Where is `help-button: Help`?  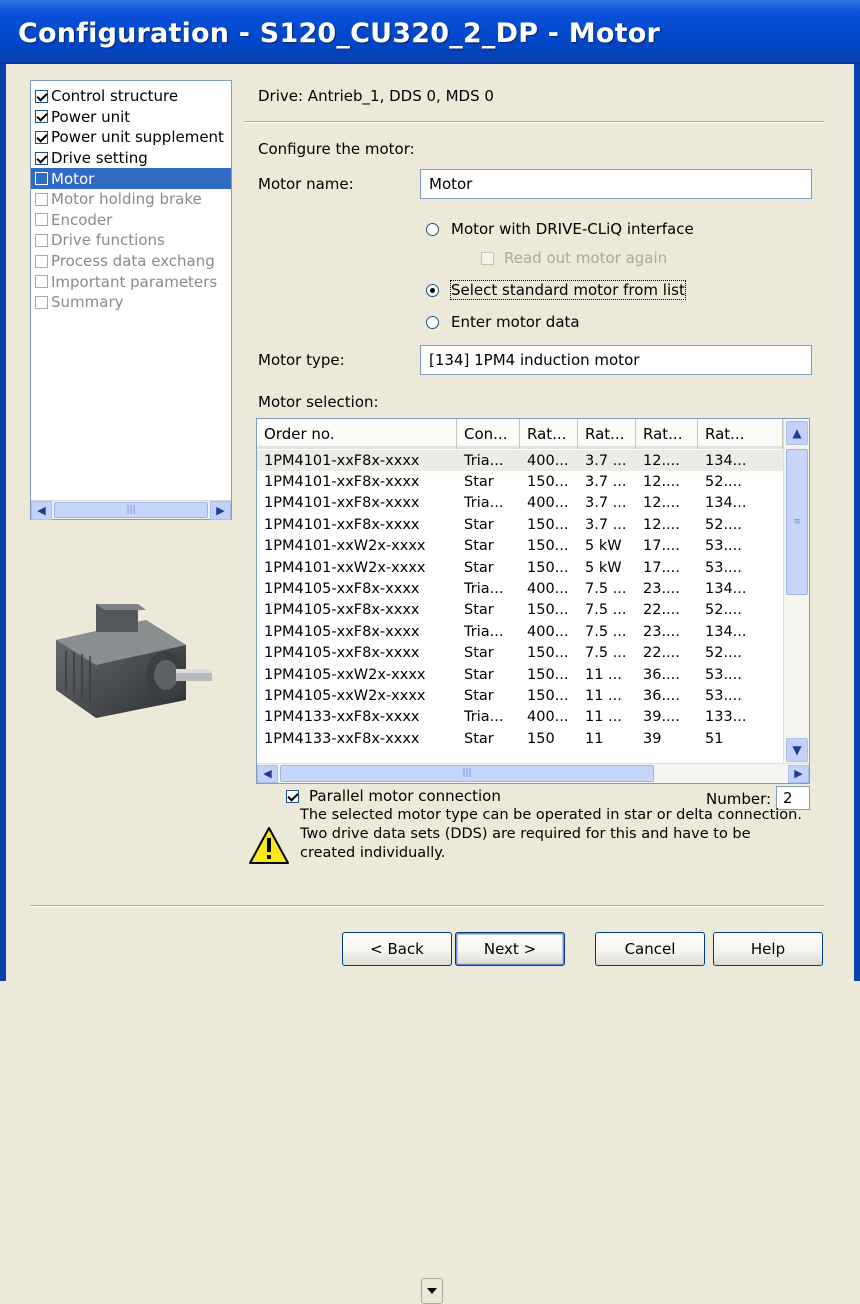 help-button: Help is located at coordinates (768, 949).